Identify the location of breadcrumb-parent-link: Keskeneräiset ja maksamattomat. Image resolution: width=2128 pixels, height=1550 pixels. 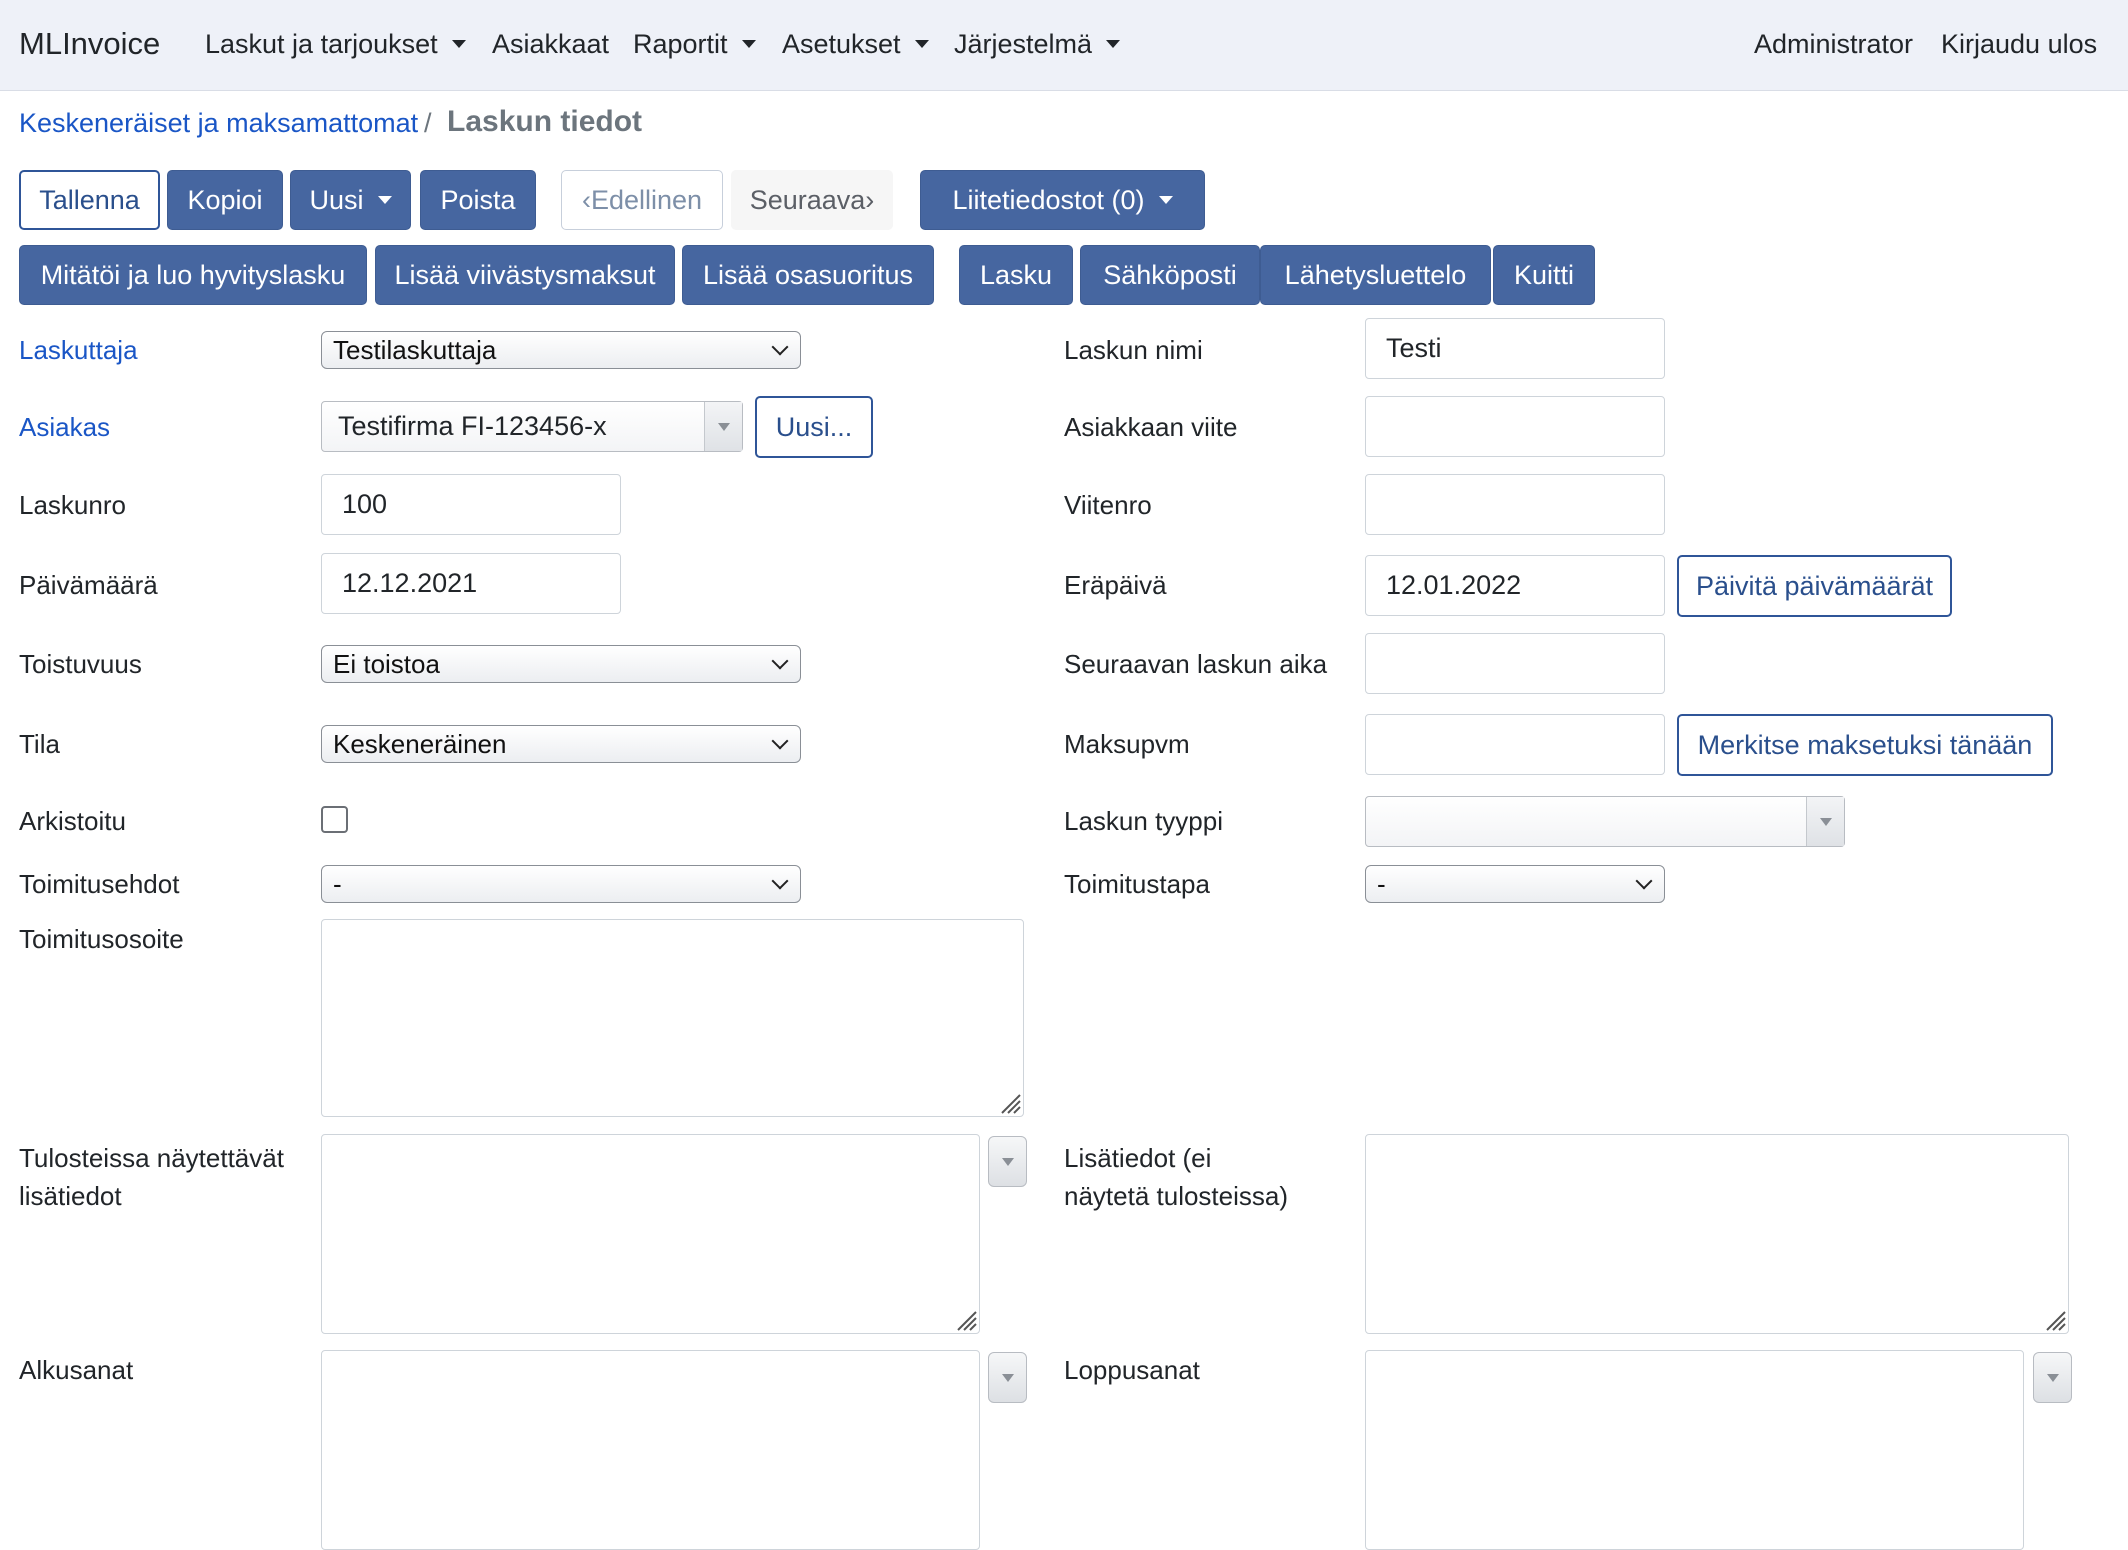
(218, 123).